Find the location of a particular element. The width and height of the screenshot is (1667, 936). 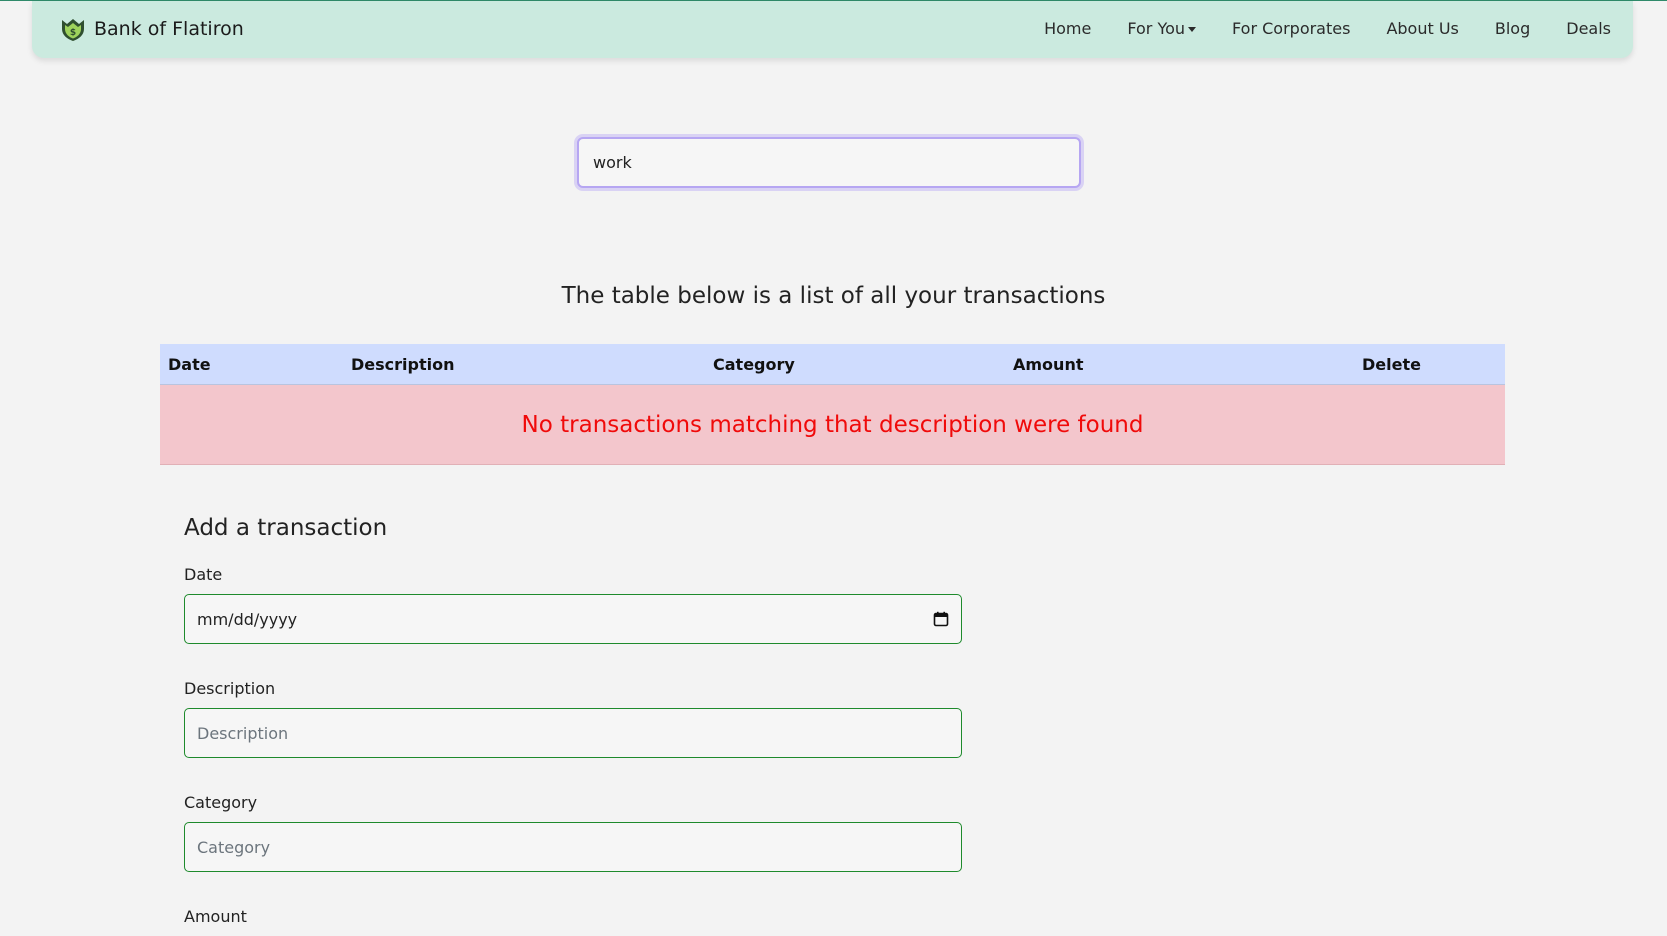

category-label: Category is located at coordinates (221, 802).